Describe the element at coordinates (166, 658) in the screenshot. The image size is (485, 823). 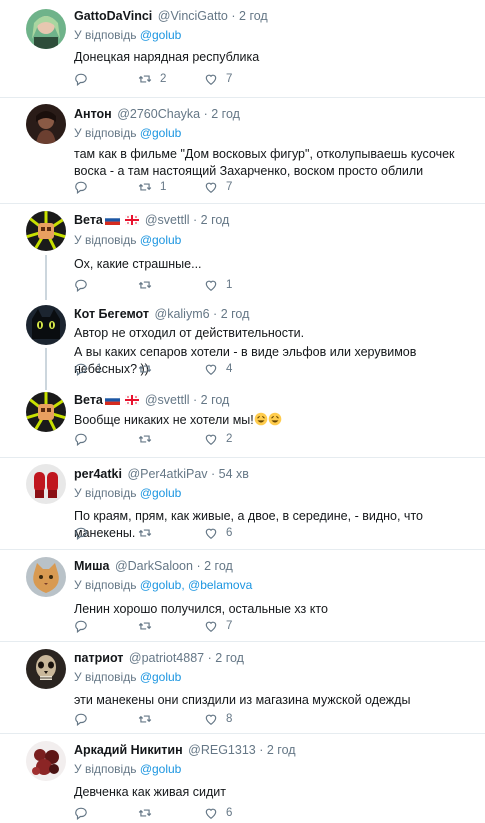
I see `author-handle: @patriot4887` at that location.